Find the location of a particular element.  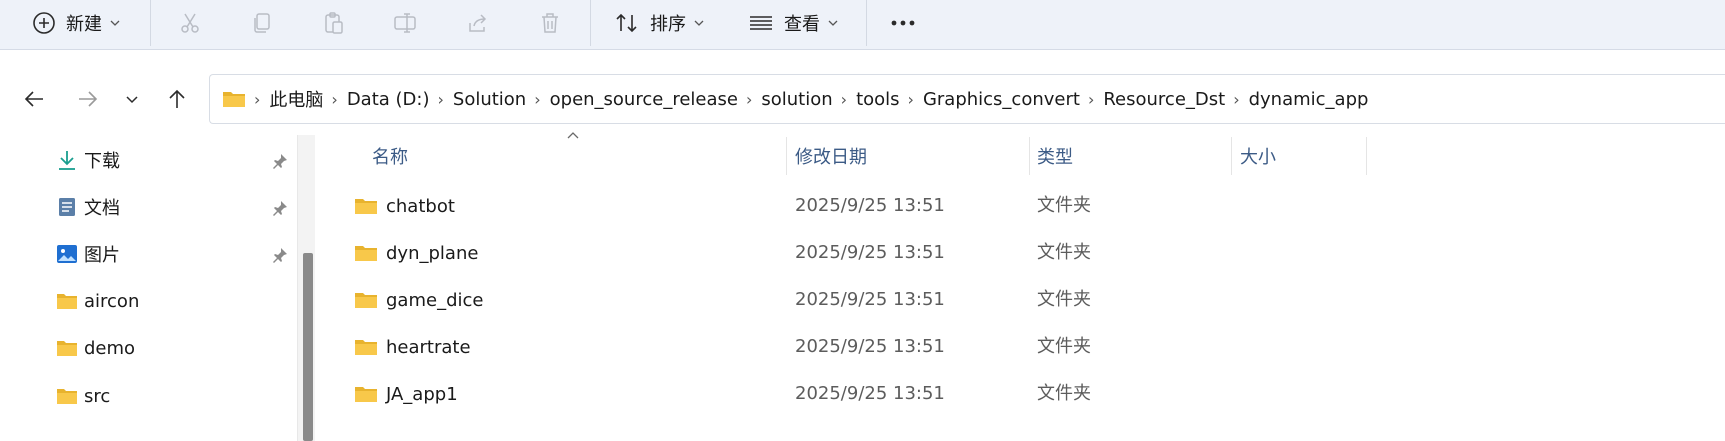

new-button: 新建 is located at coordinates (76, 23).